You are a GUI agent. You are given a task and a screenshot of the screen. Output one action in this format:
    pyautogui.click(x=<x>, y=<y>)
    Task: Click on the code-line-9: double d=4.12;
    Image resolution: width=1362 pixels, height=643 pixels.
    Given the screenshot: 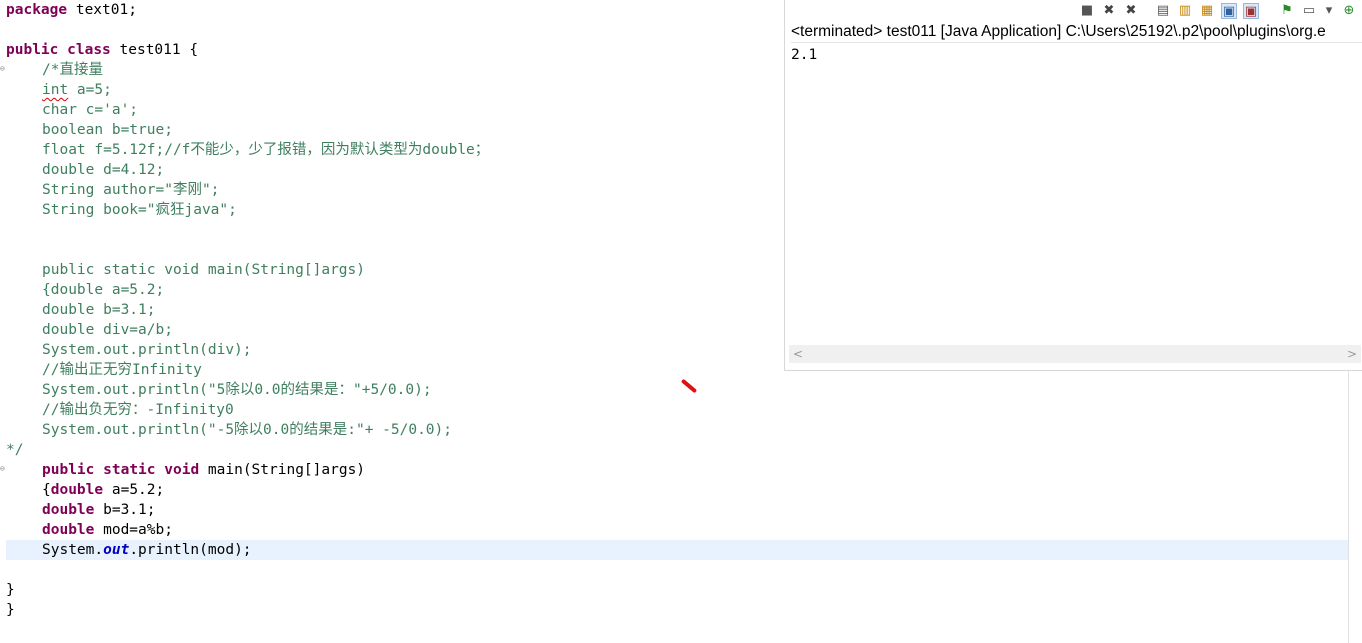 What is the action you would take?
    pyautogui.click(x=103, y=170)
    